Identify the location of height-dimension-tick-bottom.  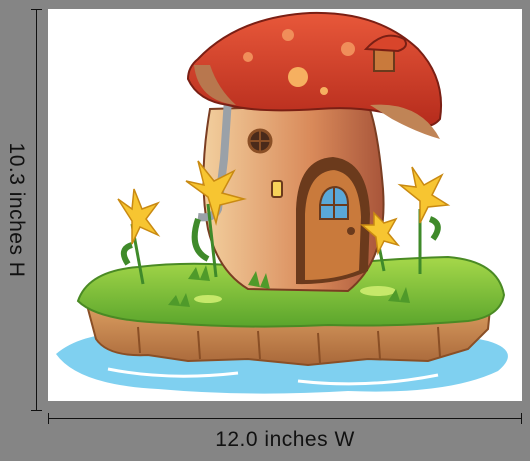
(36, 410).